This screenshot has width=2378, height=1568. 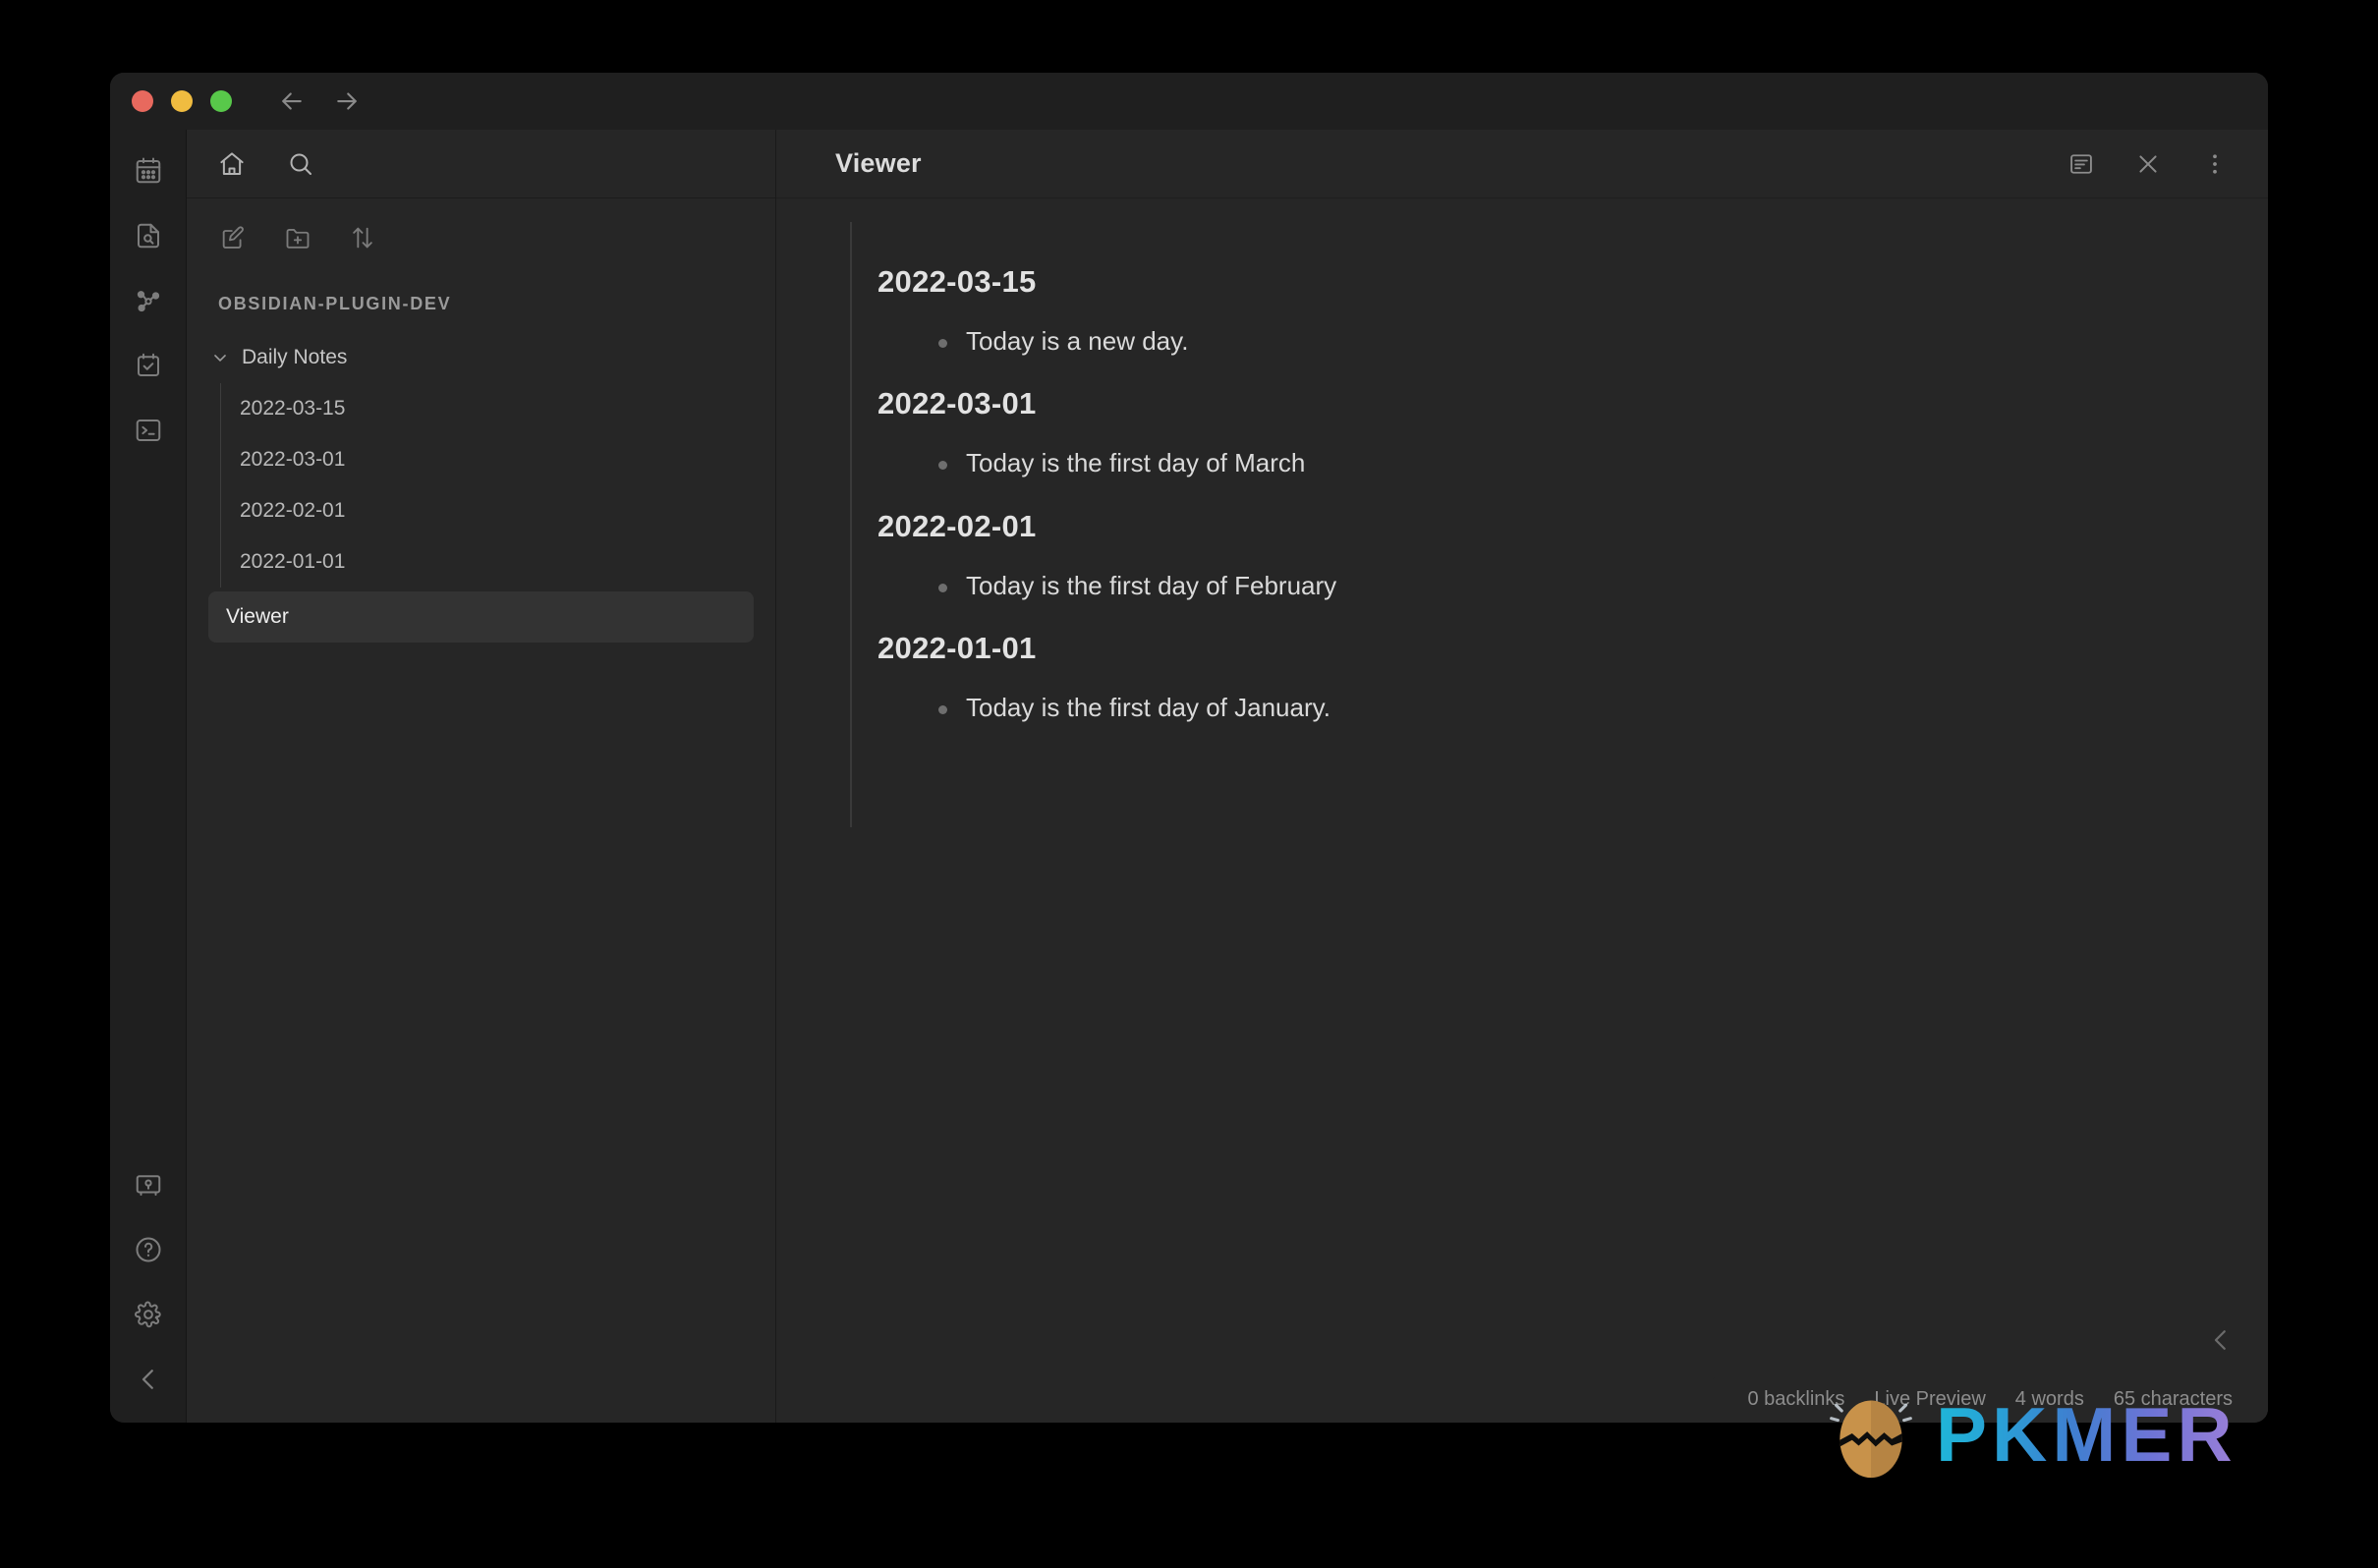 I want to click on ribbon-top-group, so click(x=148, y=300).